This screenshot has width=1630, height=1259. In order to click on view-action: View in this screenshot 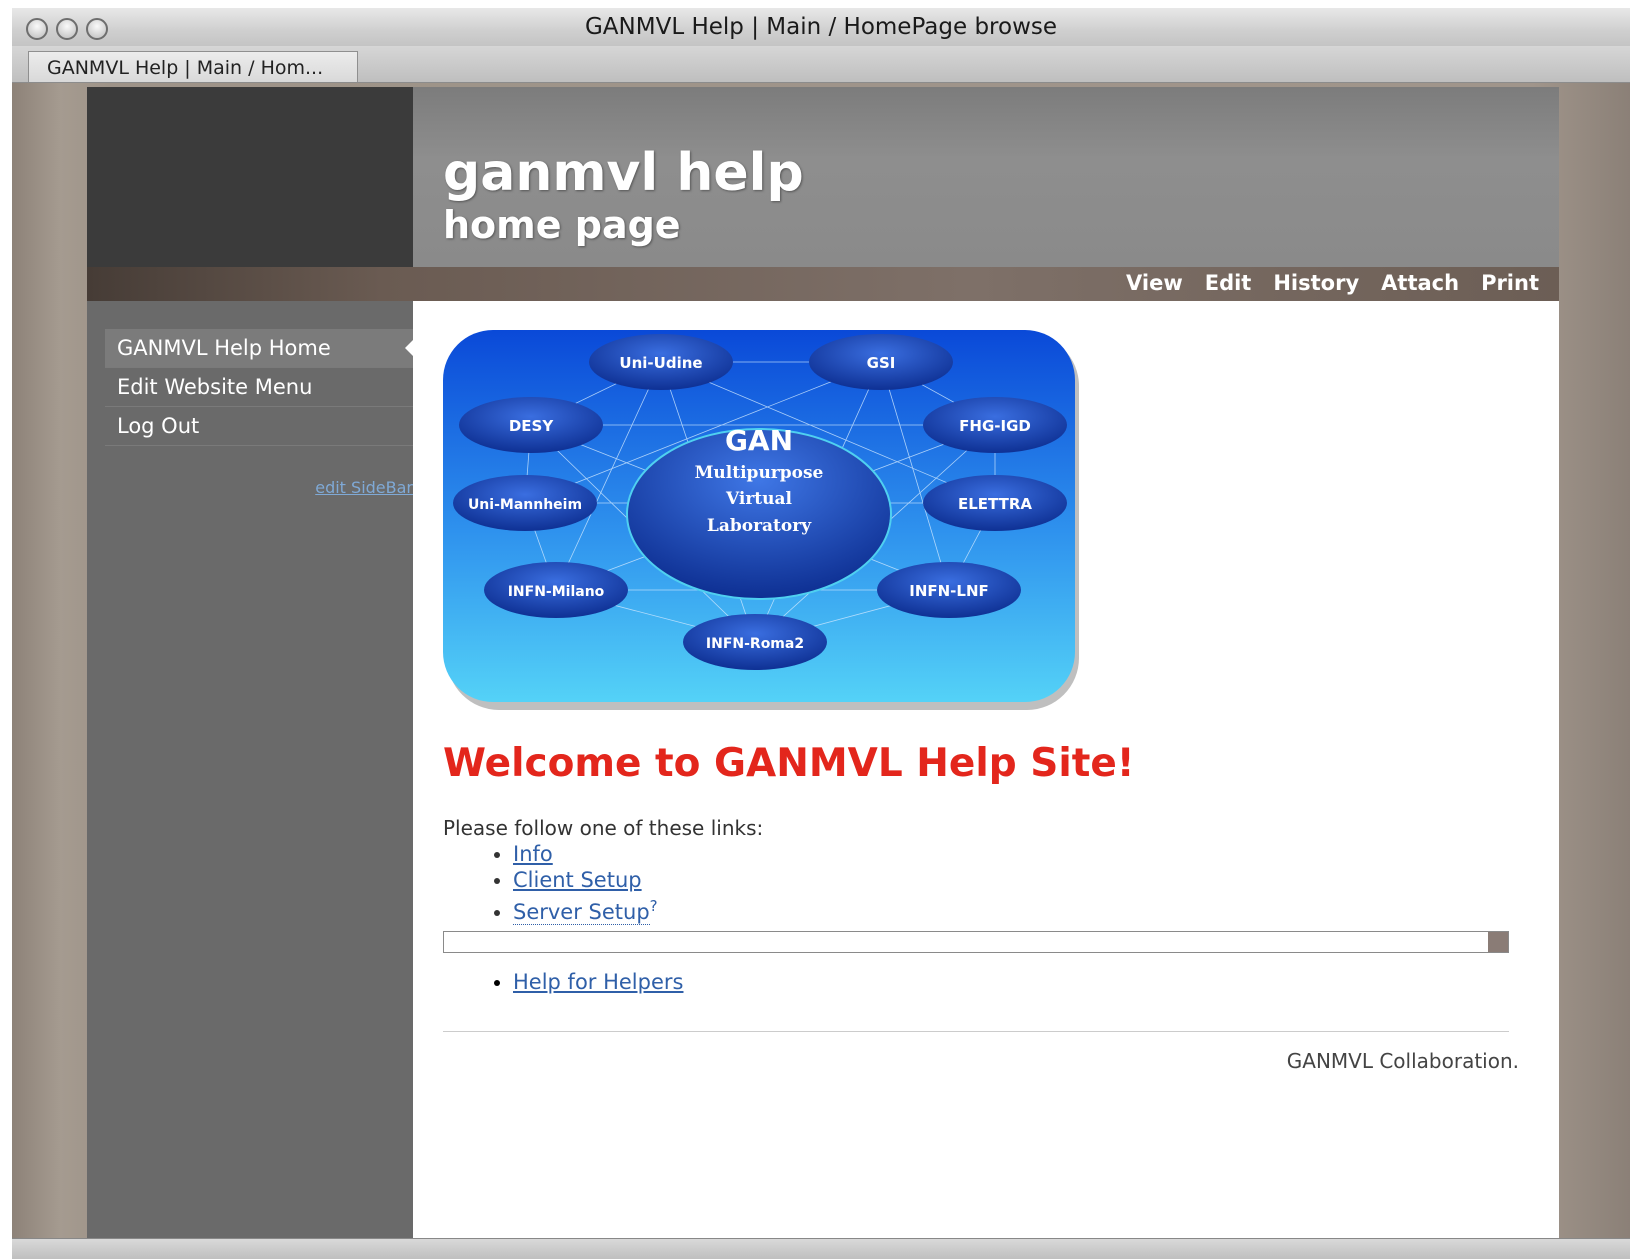, I will do `click(1154, 283)`.